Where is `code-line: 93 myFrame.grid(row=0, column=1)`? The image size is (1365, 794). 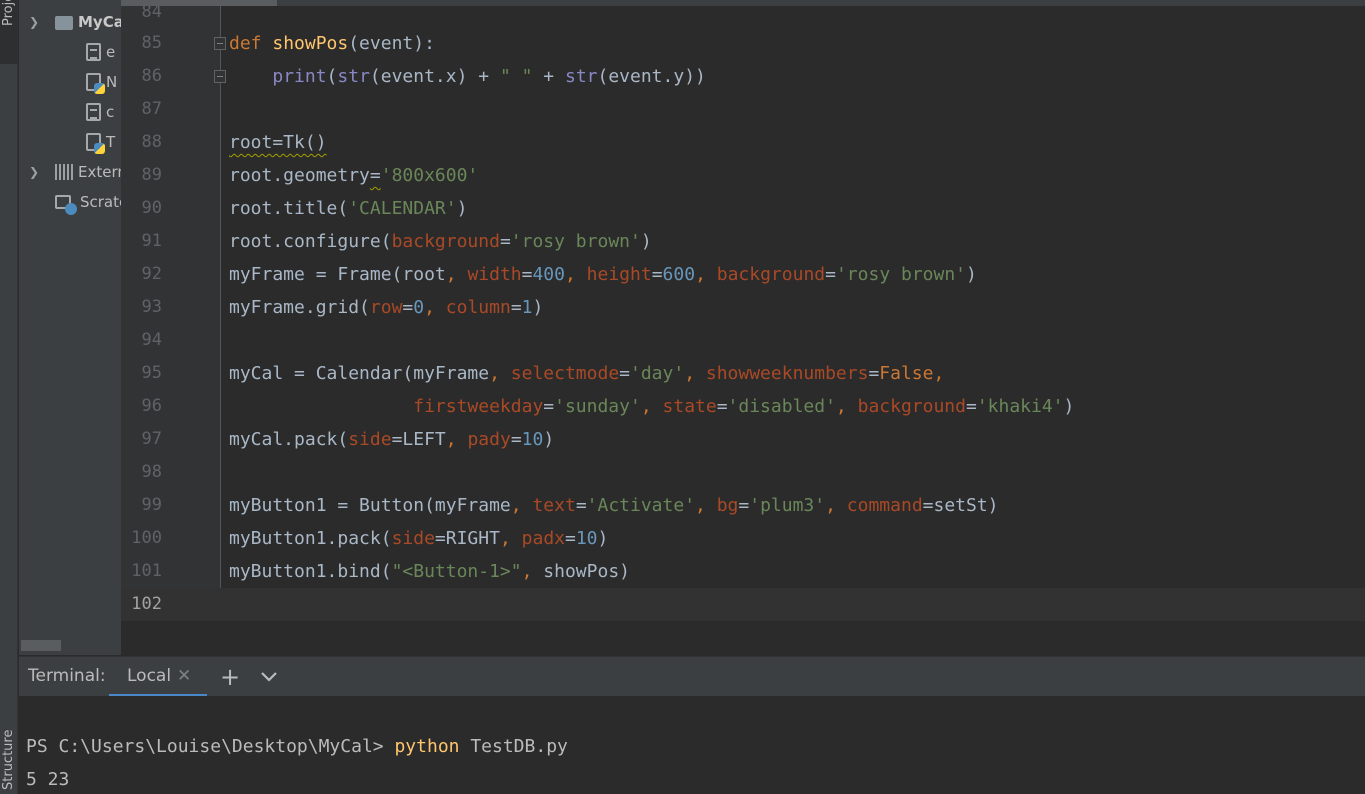
code-line: 93 myFrame.grid(row=0, column=1) is located at coordinates (743, 307).